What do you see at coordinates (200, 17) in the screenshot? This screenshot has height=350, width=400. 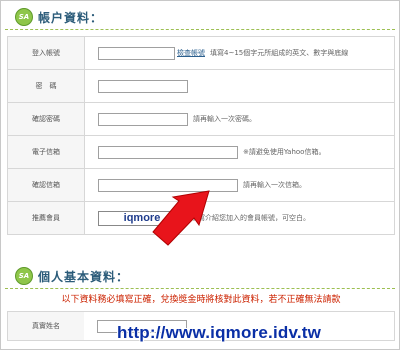 I see `account-section-header: SA 帳户資料：` at bounding box center [200, 17].